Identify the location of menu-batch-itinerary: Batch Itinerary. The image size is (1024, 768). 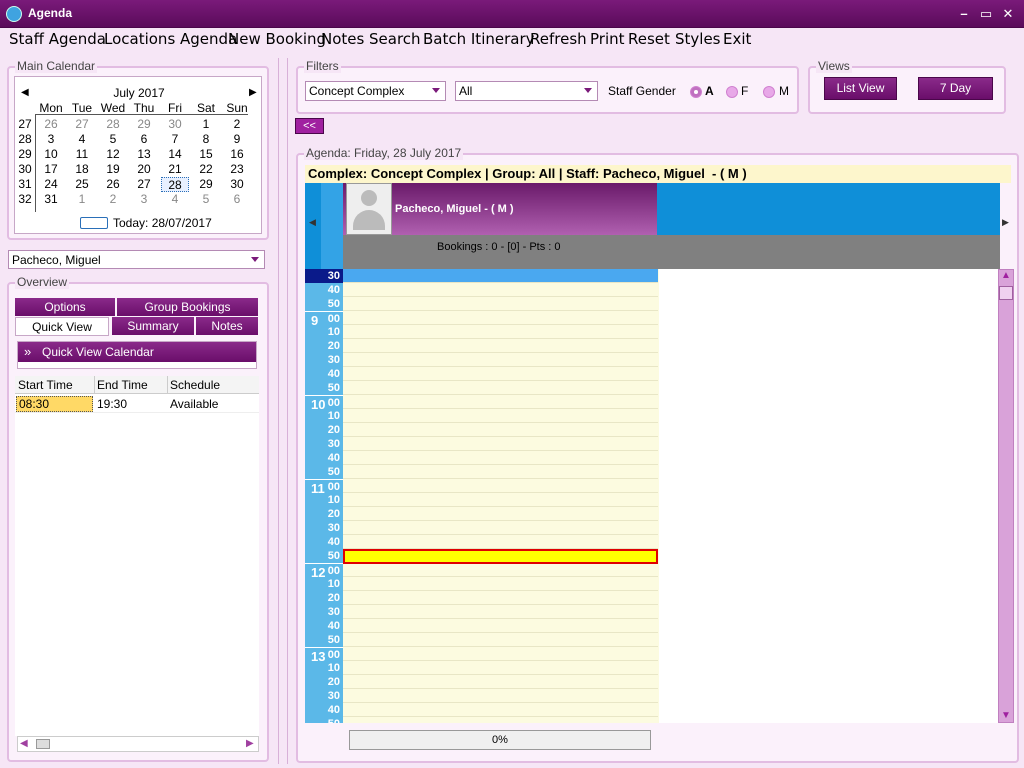
(479, 39).